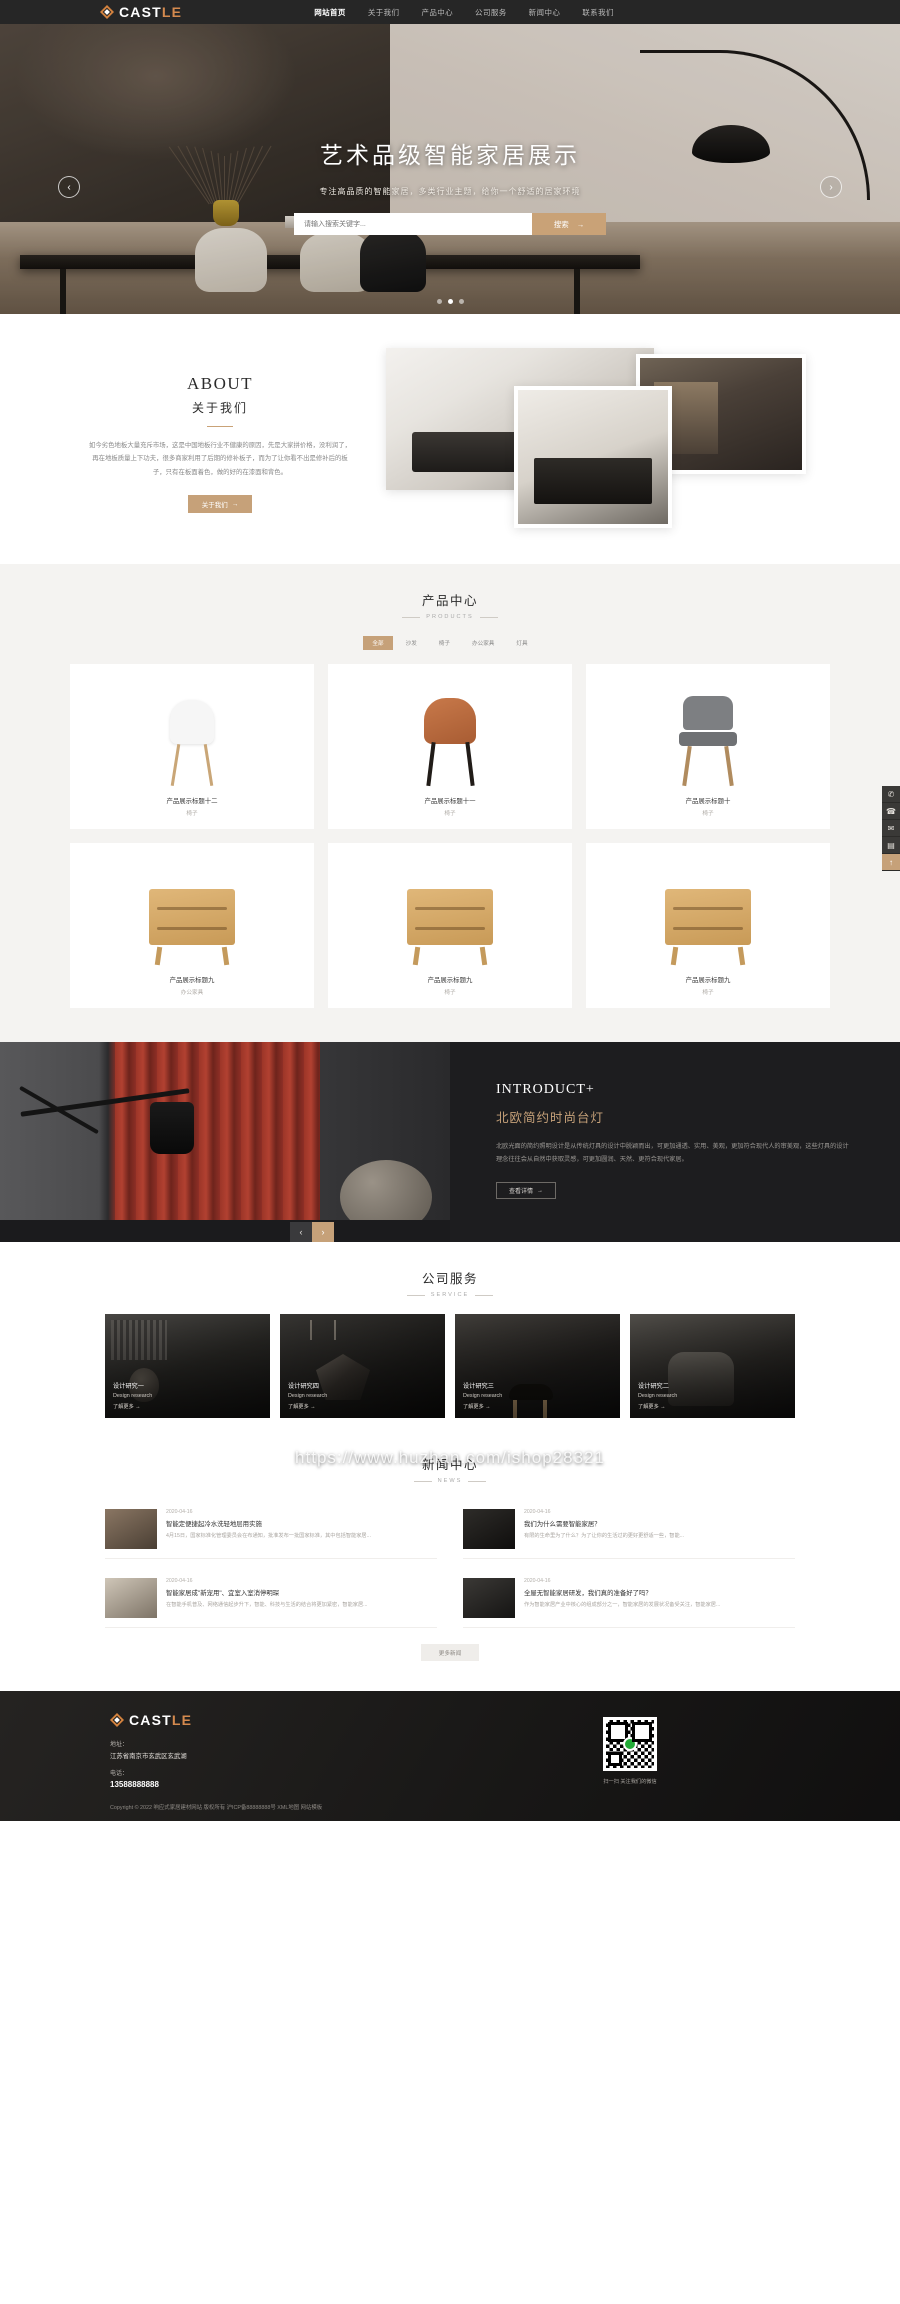 This screenshot has height=2304, width=900. Describe the element at coordinates (450, 740) in the screenshot. I see `chair-leather-icon` at that location.